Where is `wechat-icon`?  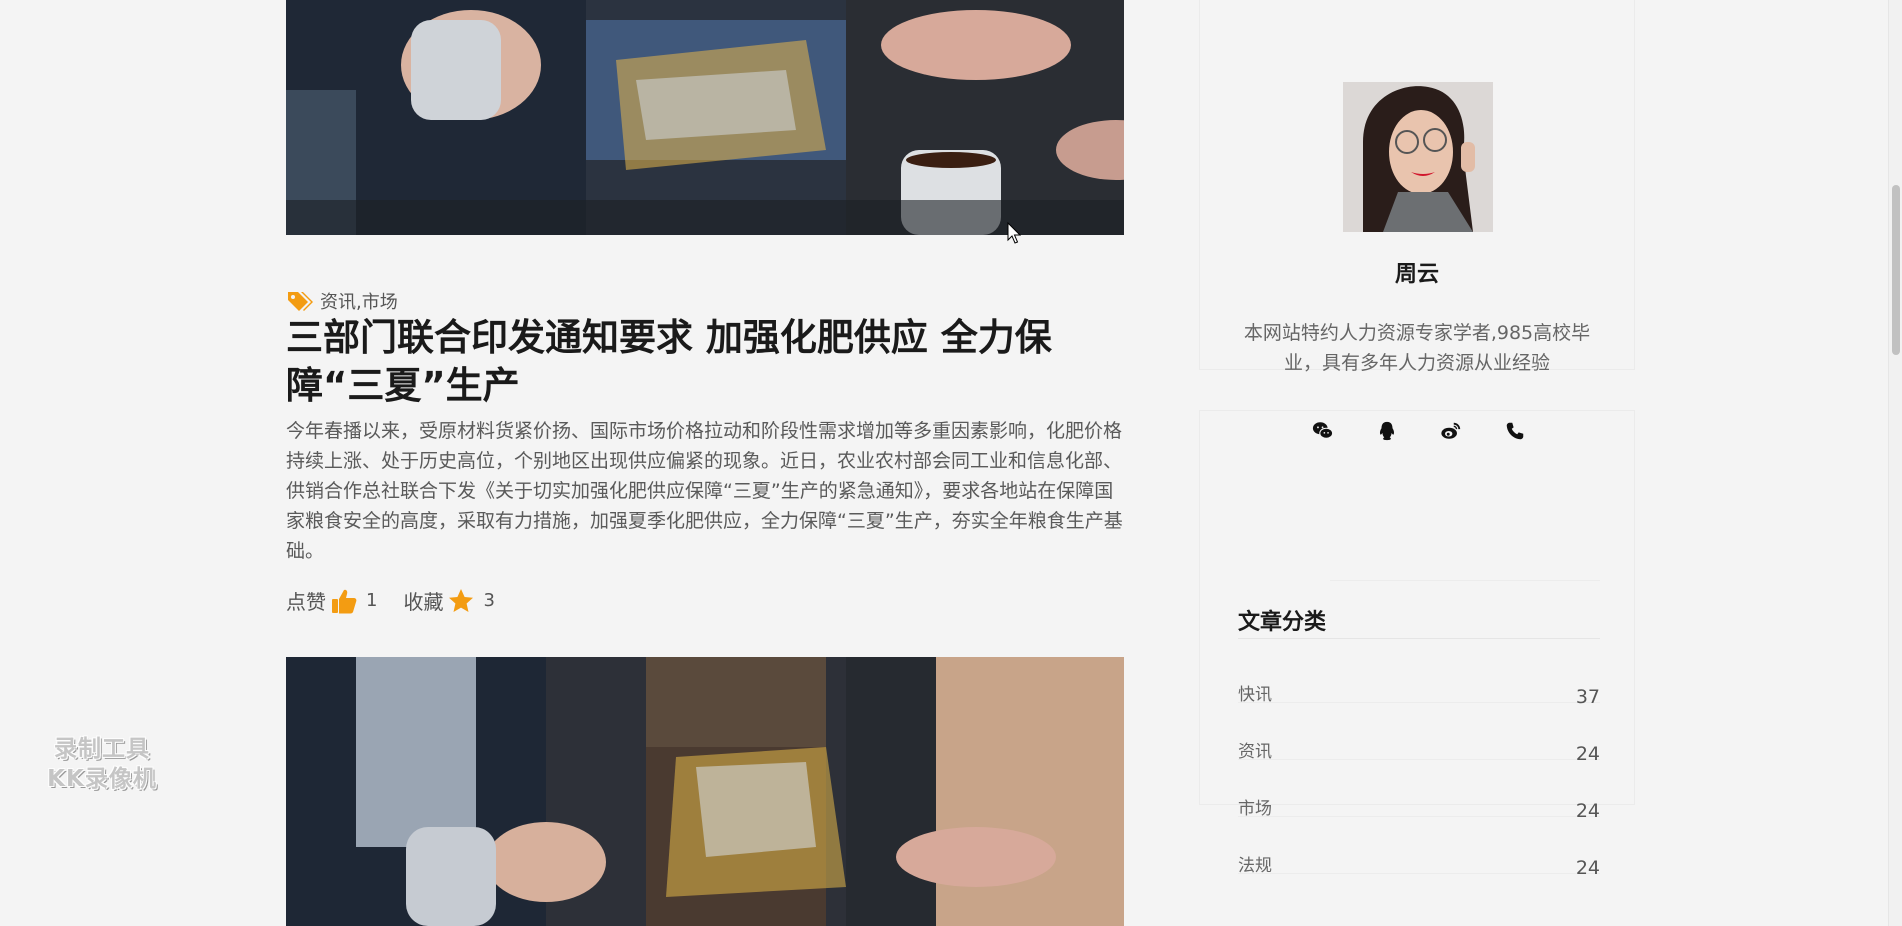 wechat-icon is located at coordinates (1323, 431).